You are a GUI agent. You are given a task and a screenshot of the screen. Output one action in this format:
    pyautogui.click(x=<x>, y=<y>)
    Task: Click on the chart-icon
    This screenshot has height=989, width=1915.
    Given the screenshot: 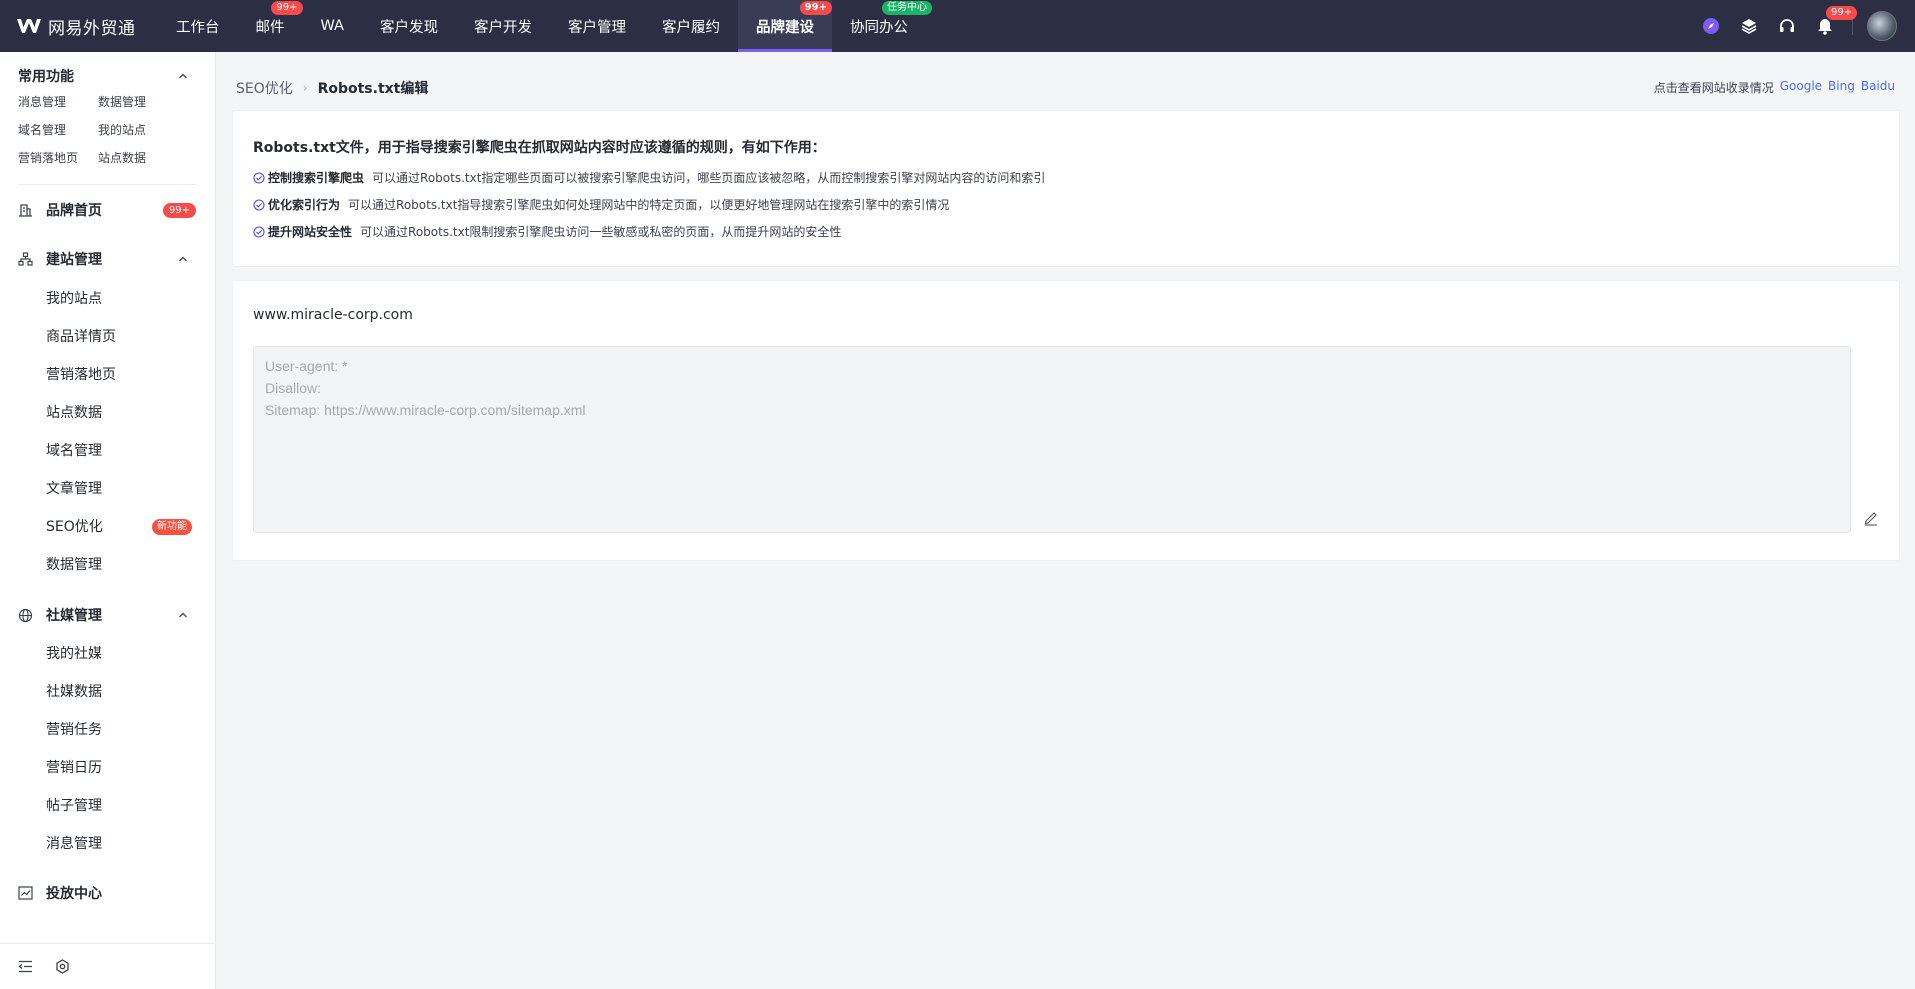 What is the action you would take?
    pyautogui.click(x=25, y=893)
    